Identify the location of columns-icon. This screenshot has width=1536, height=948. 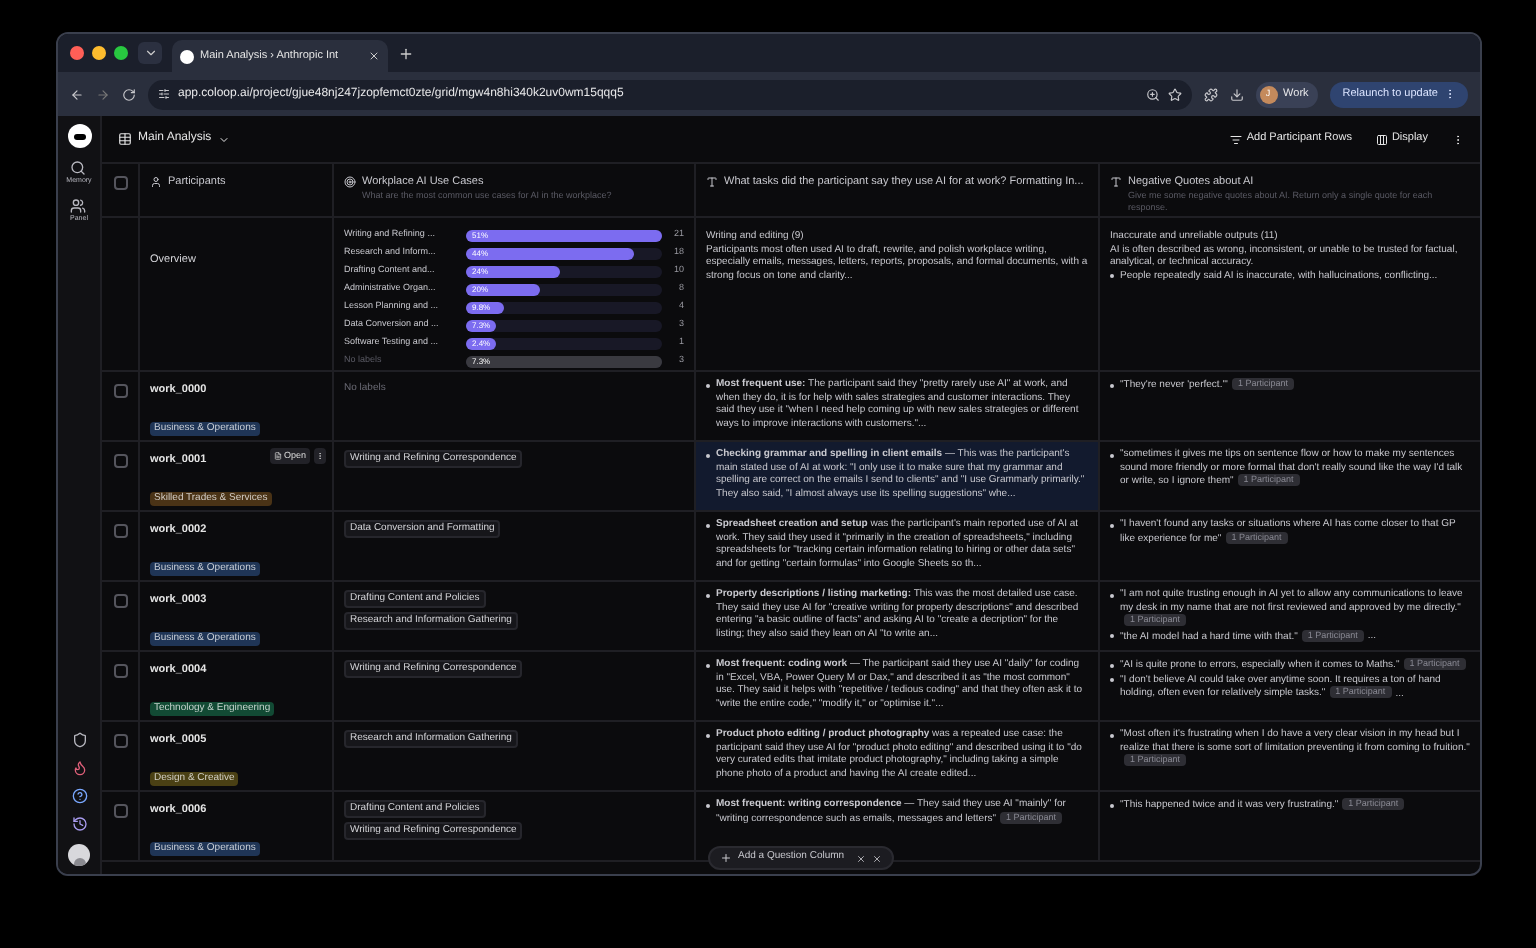
(1381, 139).